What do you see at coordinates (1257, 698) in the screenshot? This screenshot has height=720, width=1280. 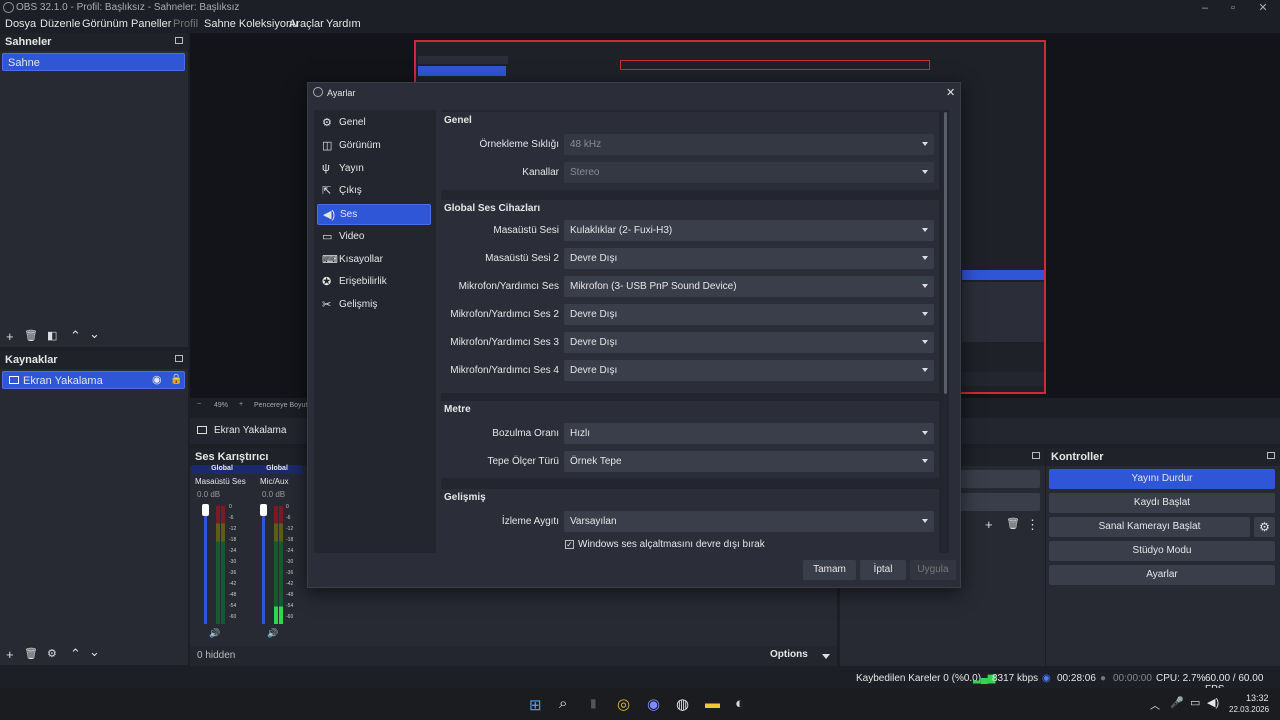 I see `clock-time: 13:32` at bounding box center [1257, 698].